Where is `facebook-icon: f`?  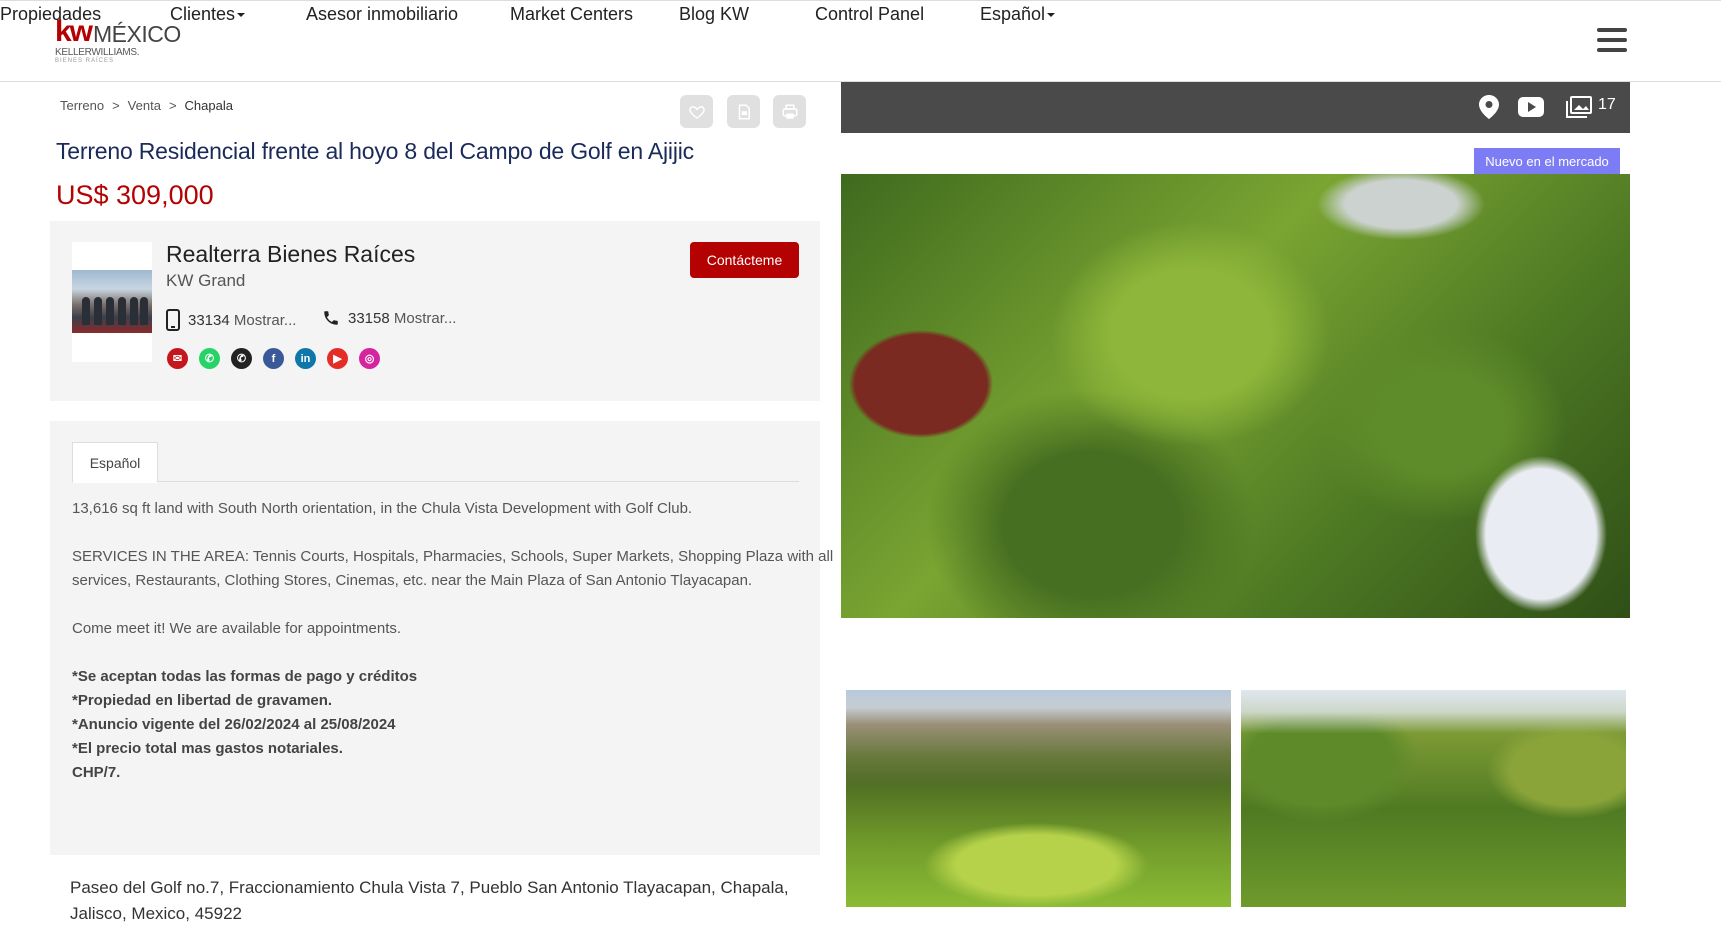
facebook-icon: f is located at coordinates (273, 358).